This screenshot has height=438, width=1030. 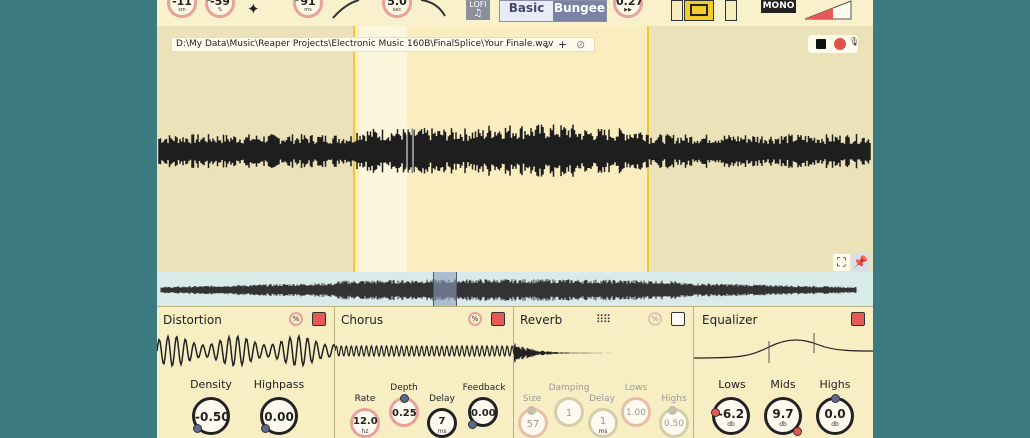 I want to click on waveform-graphic, so click(x=514, y=150).